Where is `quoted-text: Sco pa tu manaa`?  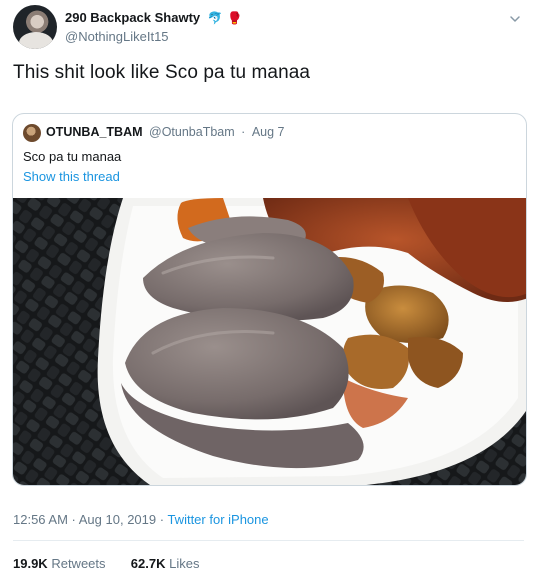
quoted-text: Sco pa tu manaa is located at coordinates (72, 156).